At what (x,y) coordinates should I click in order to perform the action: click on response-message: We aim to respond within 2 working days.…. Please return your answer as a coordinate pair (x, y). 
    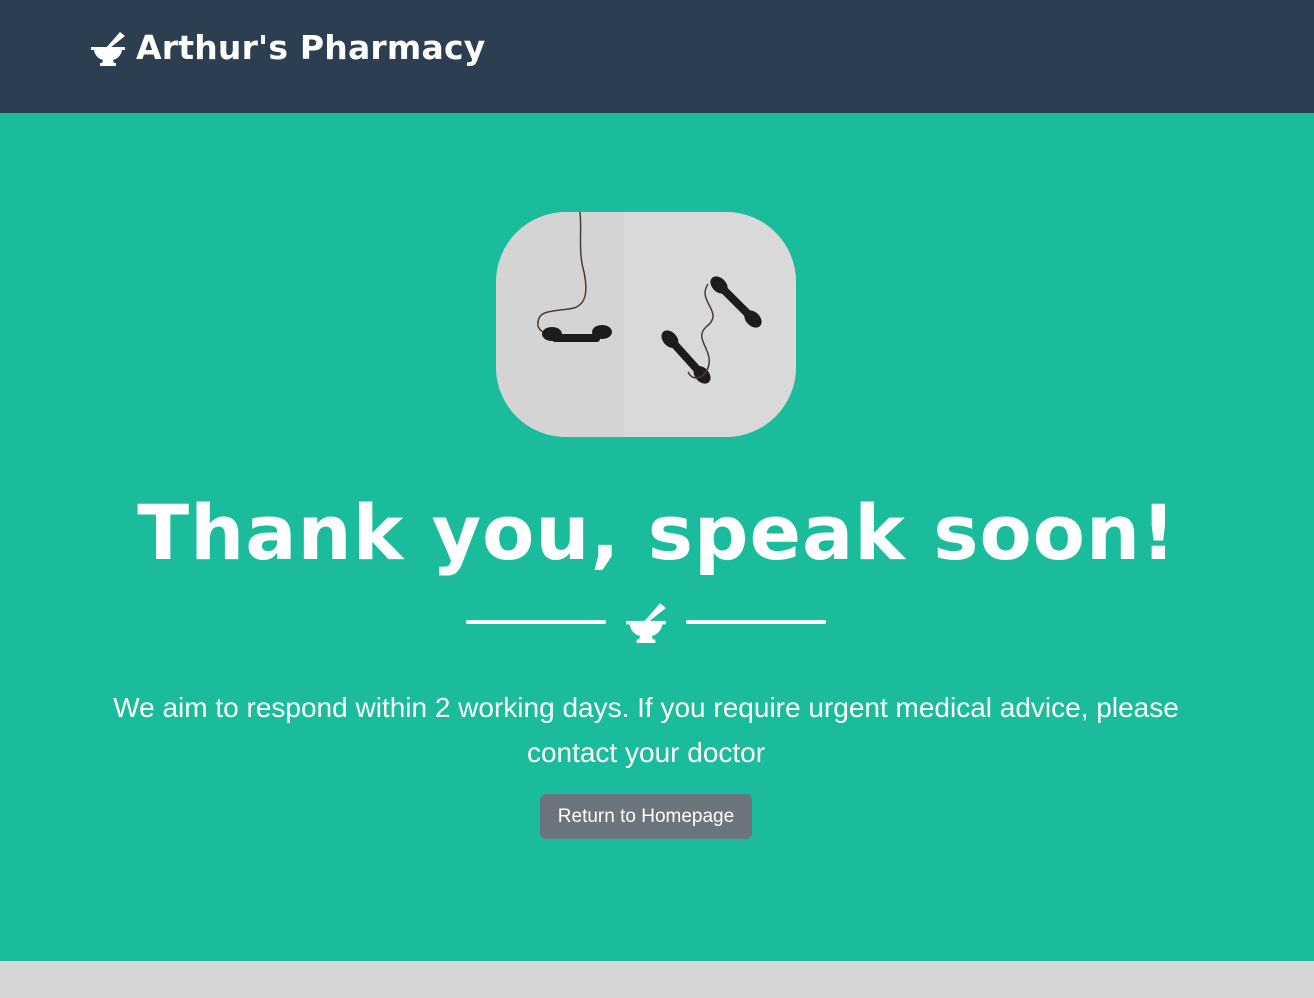
    Looking at the image, I should click on (646, 730).